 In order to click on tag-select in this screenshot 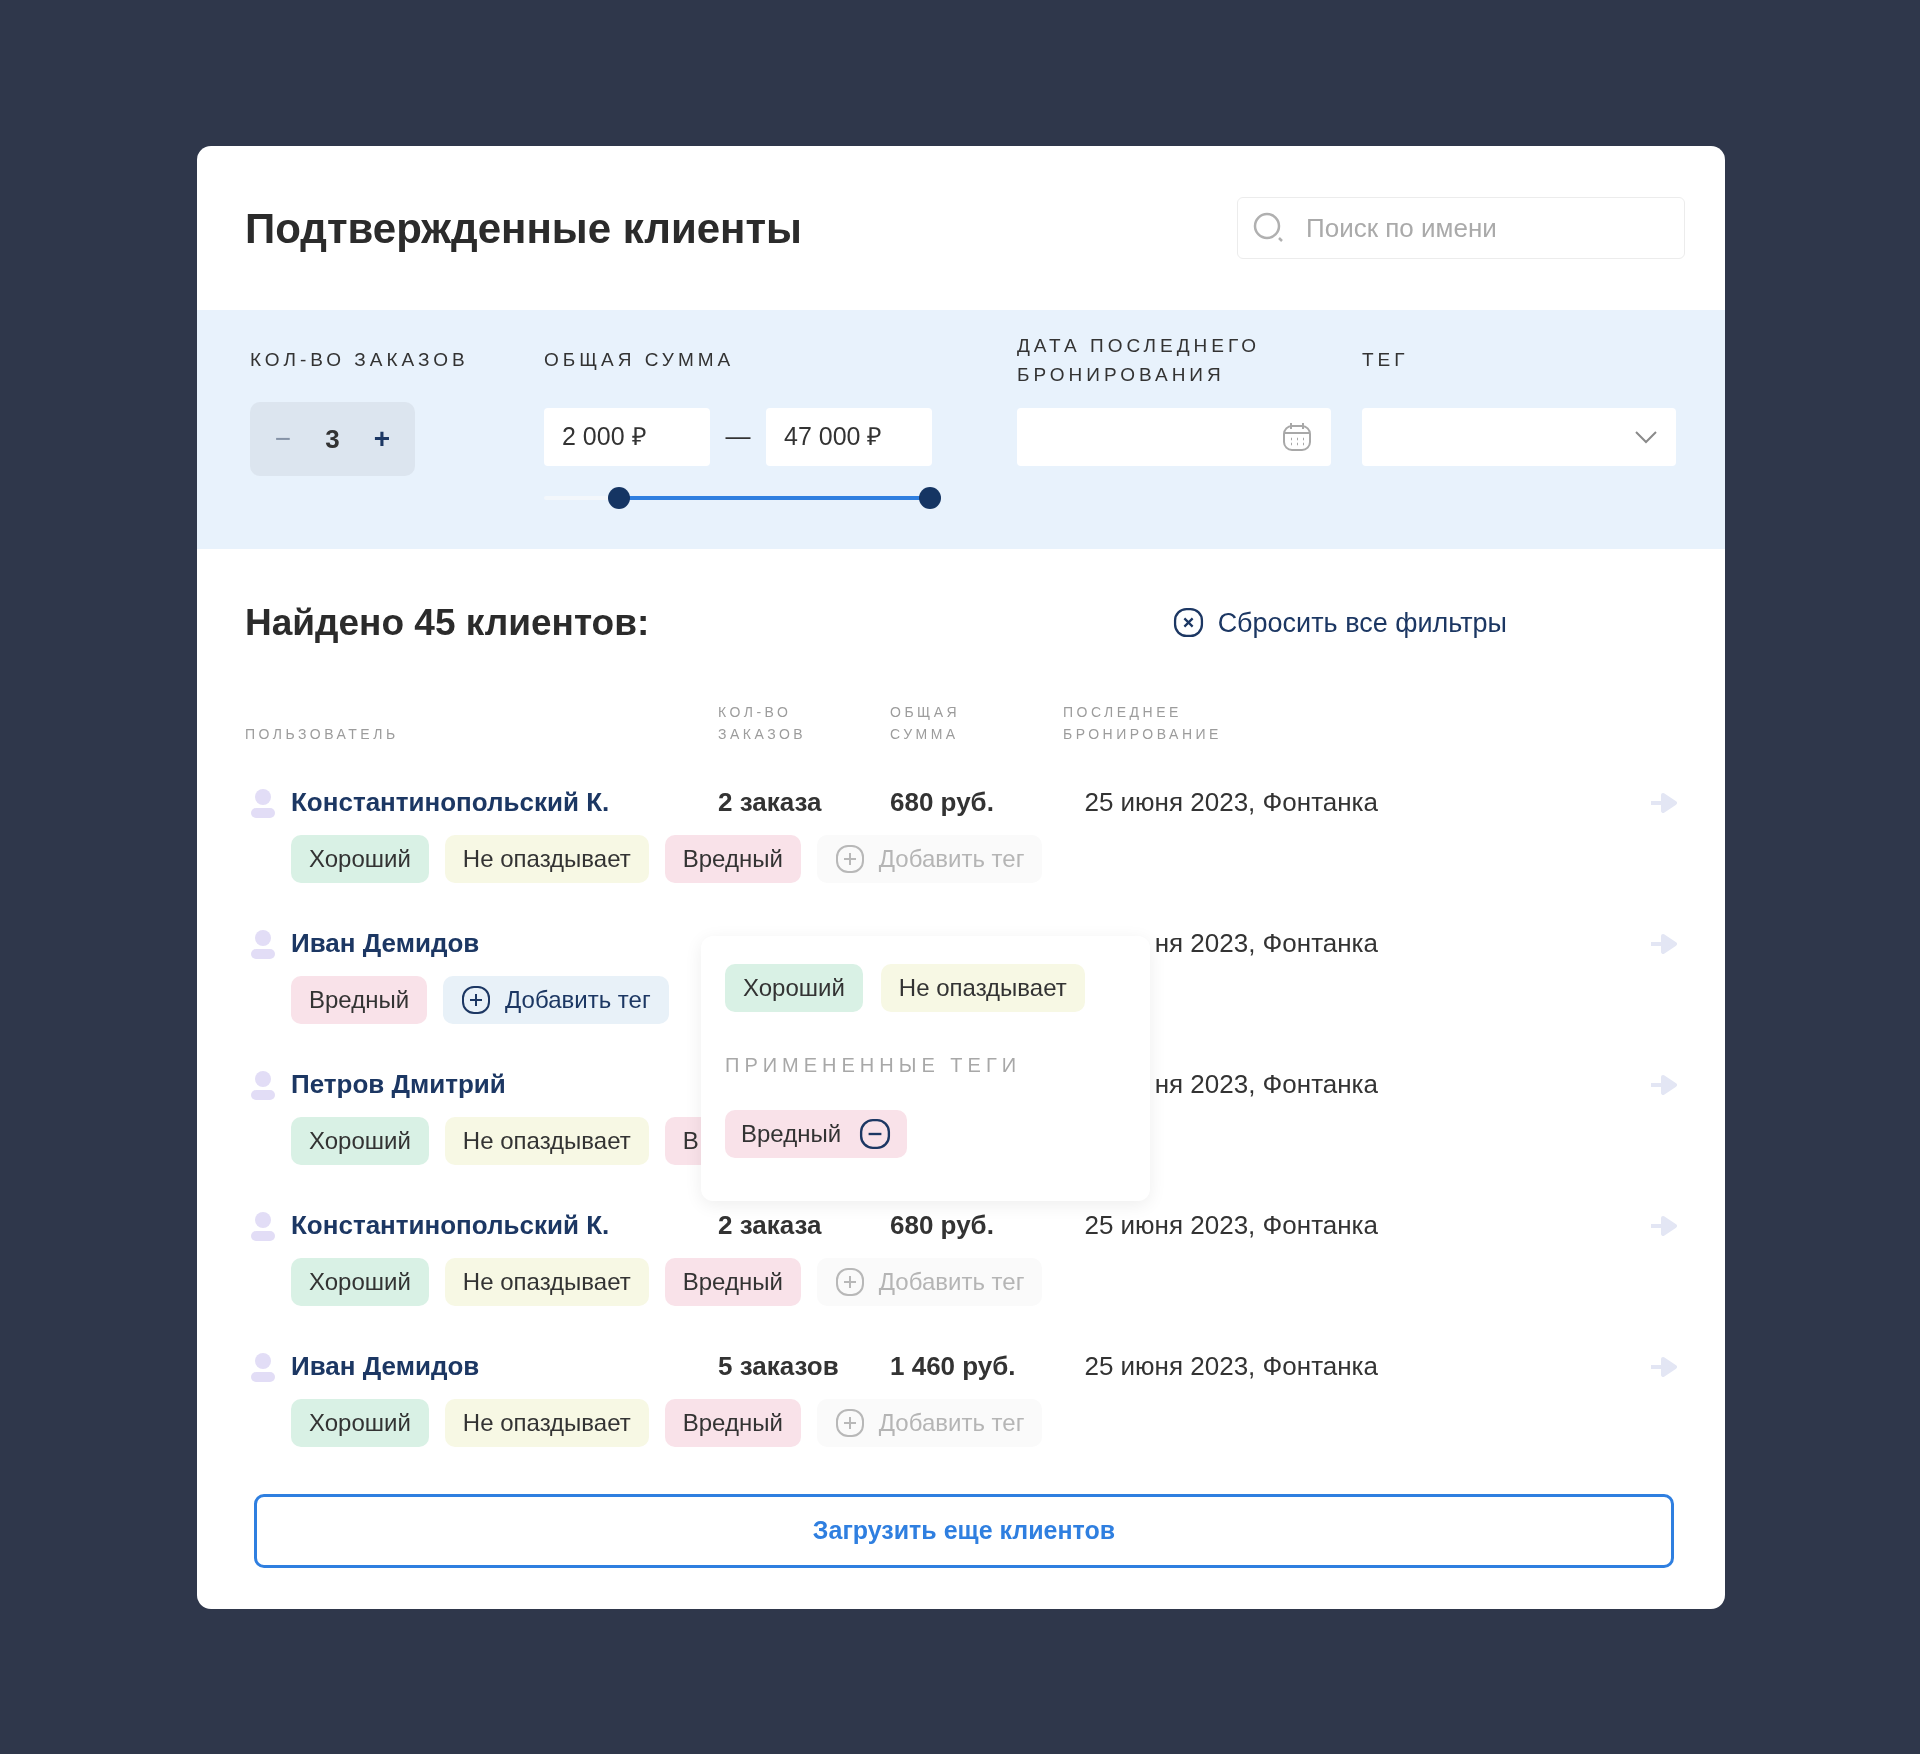, I will do `click(1519, 437)`.